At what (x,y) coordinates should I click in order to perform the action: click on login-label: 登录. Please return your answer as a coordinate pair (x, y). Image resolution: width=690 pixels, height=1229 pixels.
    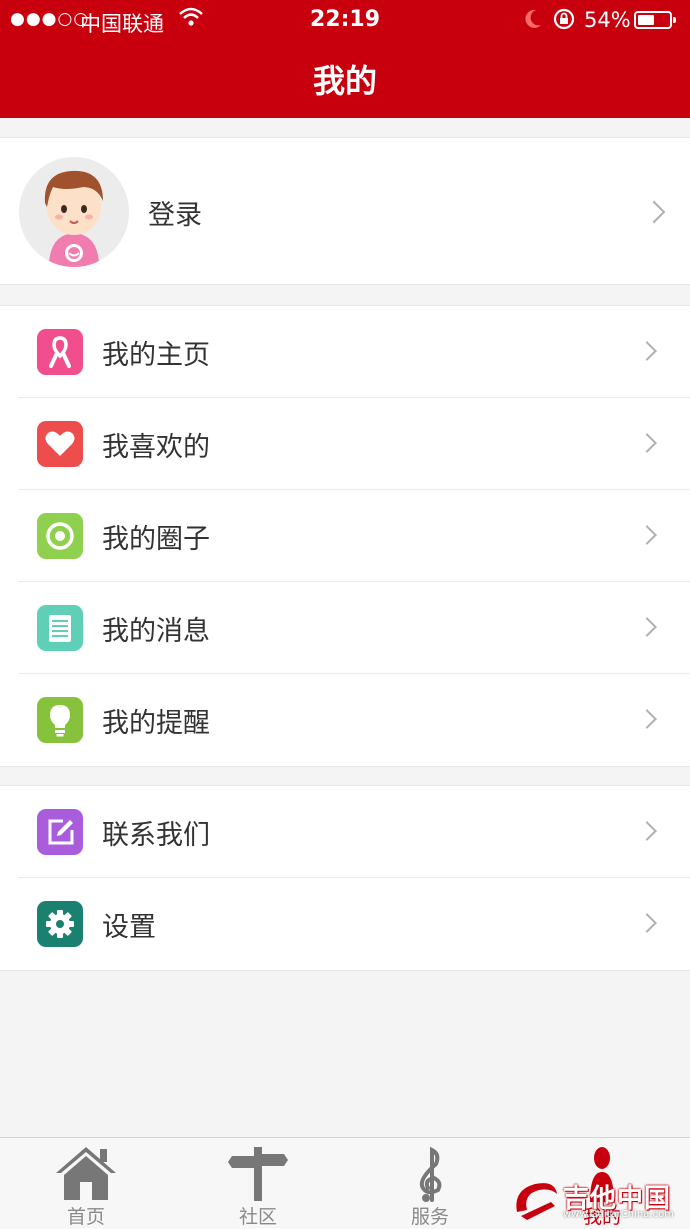
    Looking at the image, I should click on (175, 212).